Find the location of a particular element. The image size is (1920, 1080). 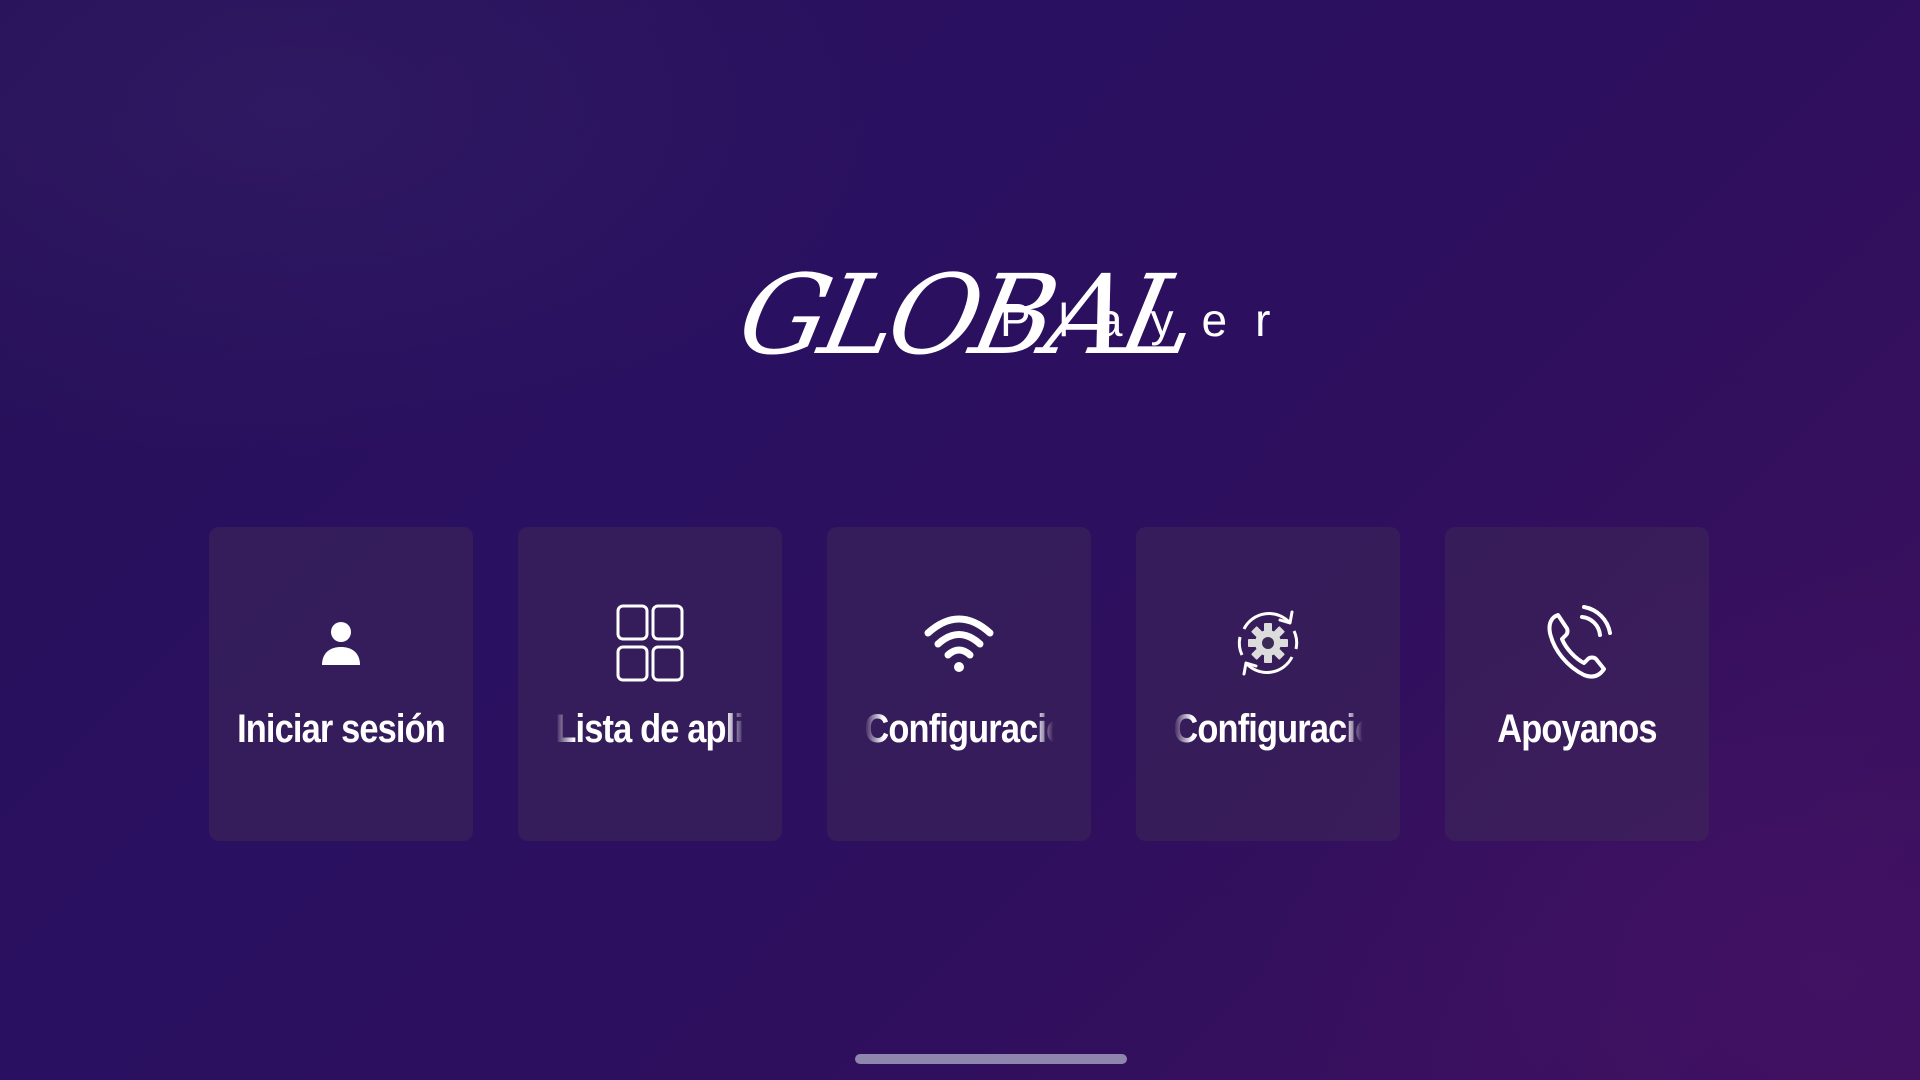

menu-tile-system-settings: Configuración del sistema is located at coordinates (1268, 684).